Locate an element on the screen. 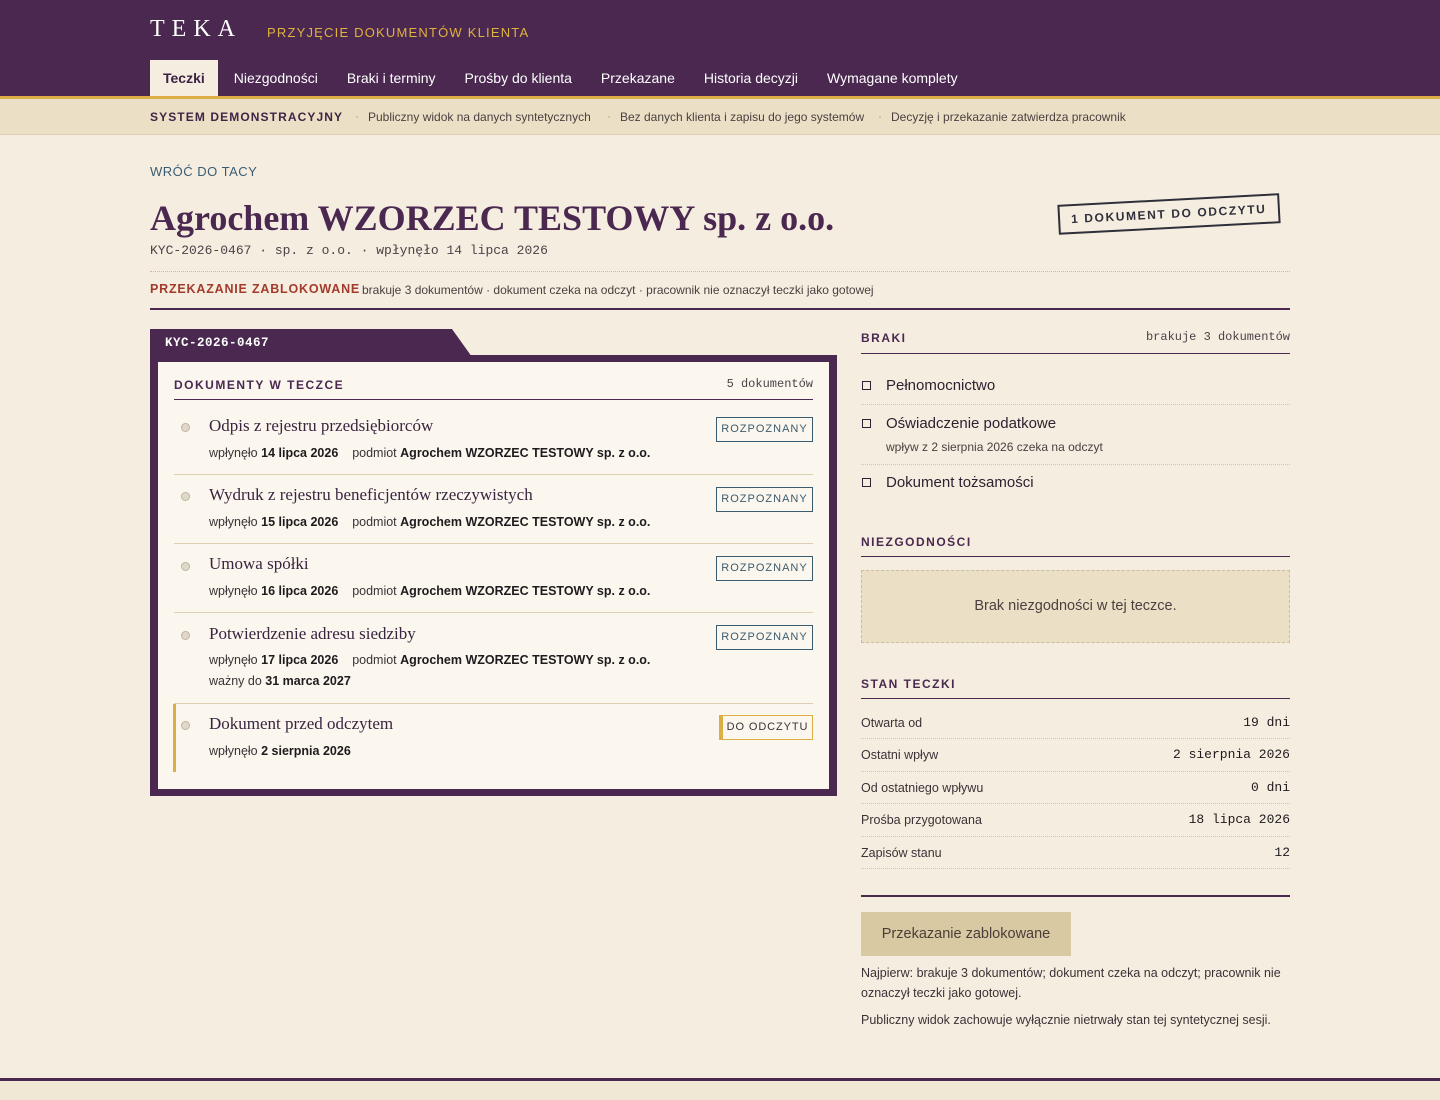 This screenshot has width=1440, height=1100. blocked-status: PRZEKAZANIE ZABLOKOWANE is located at coordinates (255, 289).